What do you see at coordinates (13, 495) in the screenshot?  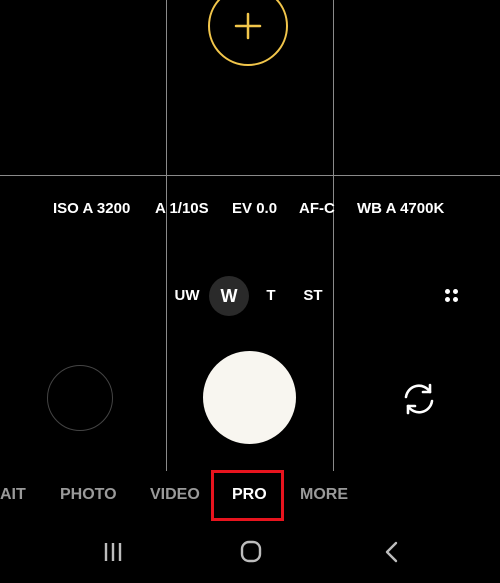 I see `mode-portrait: AIT` at bounding box center [13, 495].